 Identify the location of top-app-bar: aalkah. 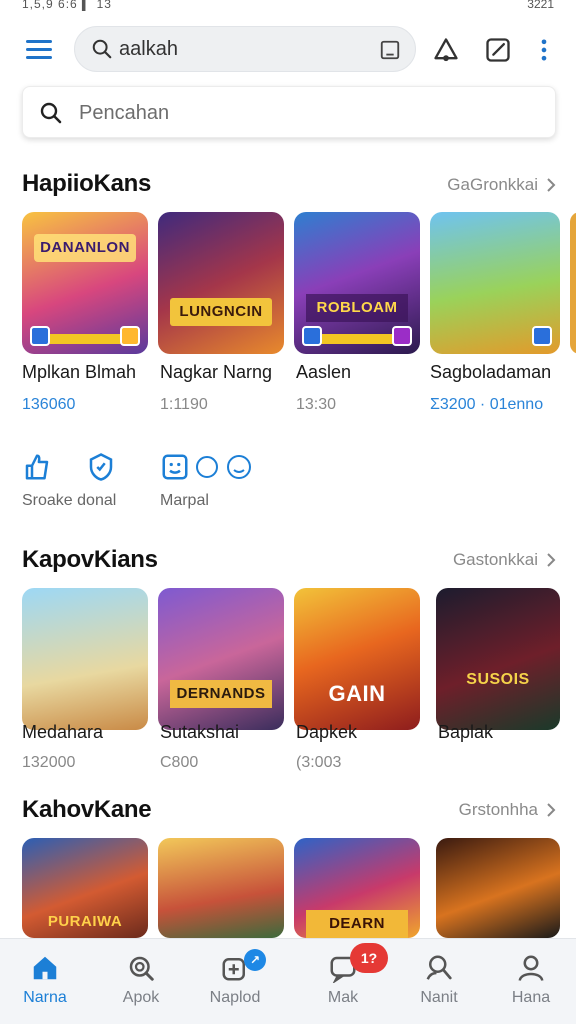
(288, 50).